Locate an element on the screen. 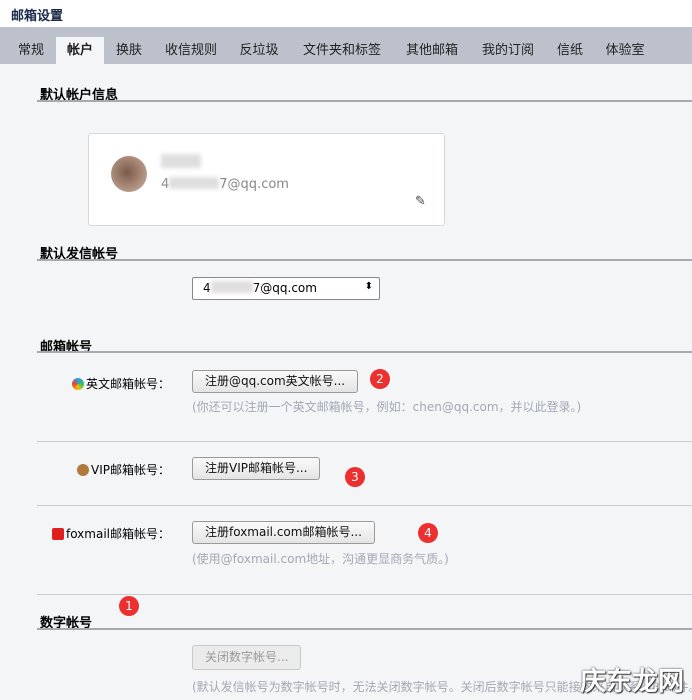 Image resolution: width=692 pixels, height=700 pixels. vip-account-label: VIP邮箱帐号： is located at coordinates (85, 469).